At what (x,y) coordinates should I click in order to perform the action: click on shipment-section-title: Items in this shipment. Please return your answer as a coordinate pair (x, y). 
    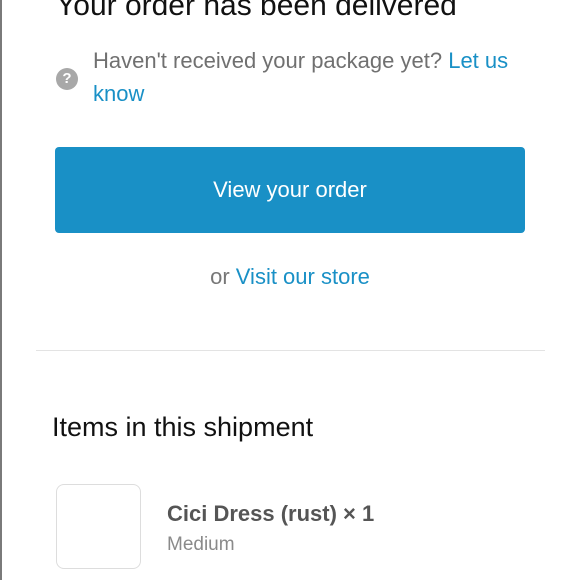
    Looking at the image, I should click on (183, 427).